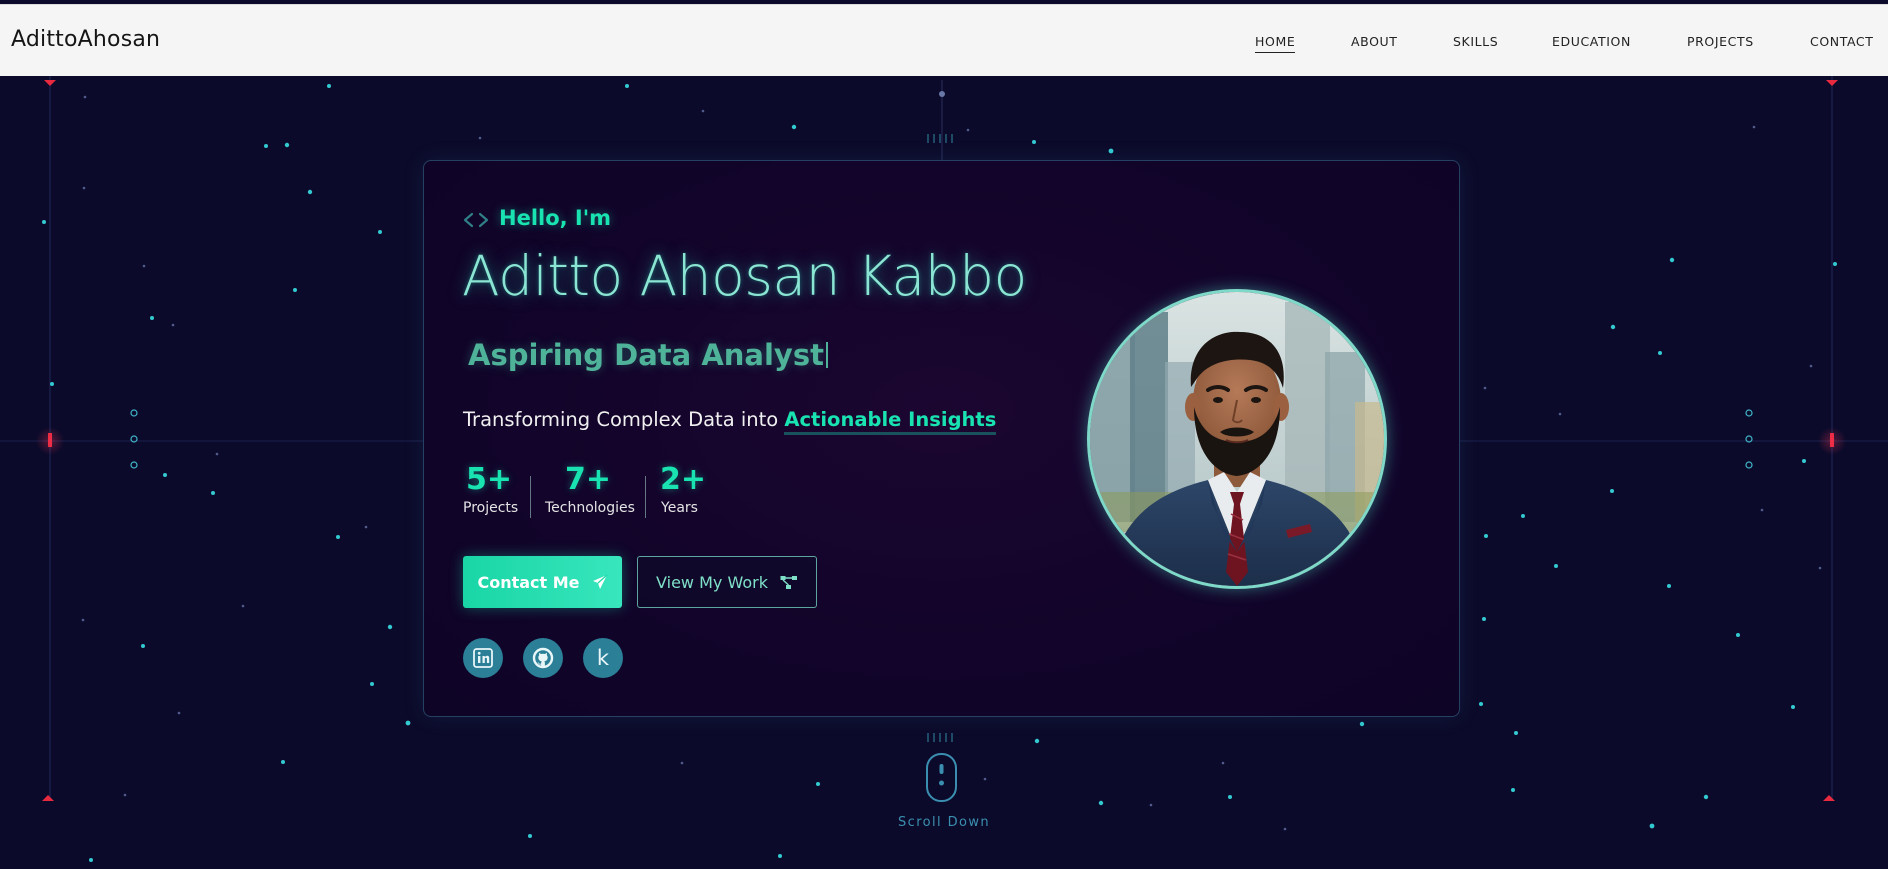 Image resolution: width=1888 pixels, height=869 pixels. Describe the element at coordinates (683, 479) in the screenshot. I see `stat-value: 2+` at that location.